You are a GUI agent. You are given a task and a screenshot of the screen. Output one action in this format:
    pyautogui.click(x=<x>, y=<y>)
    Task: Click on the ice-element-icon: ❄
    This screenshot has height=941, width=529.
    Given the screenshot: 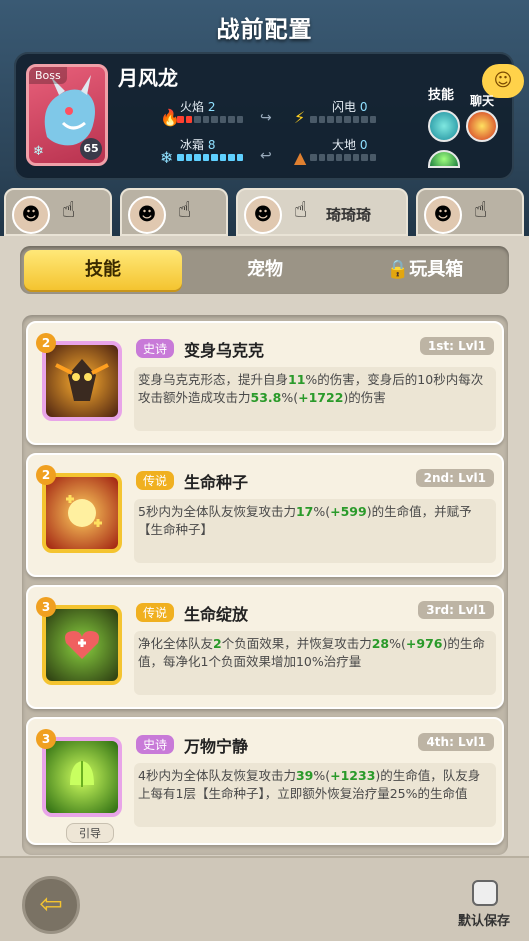 What is the action you would take?
    pyautogui.click(x=38, y=151)
    